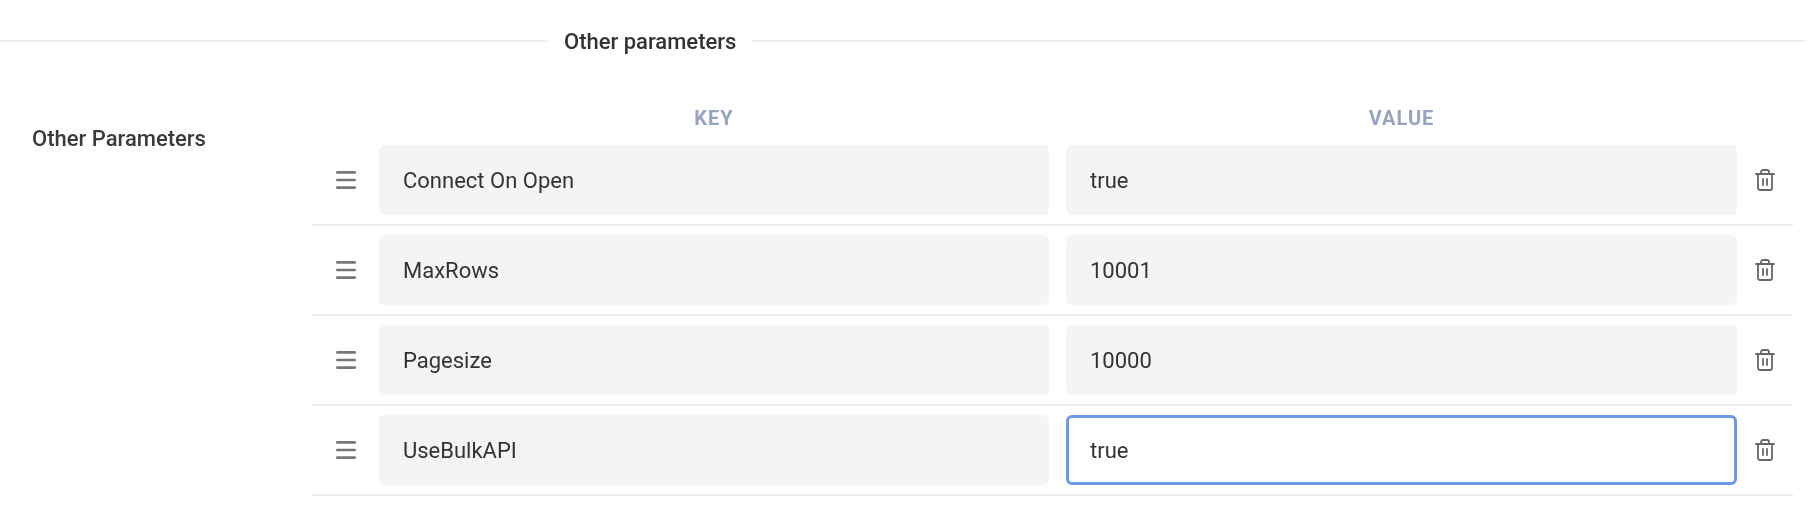 The width and height of the screenshot is (1813, 509). Describe the element at coordinates (714, 450) in the screenshot. I see `key-field: UseBulkAPI` at that location.